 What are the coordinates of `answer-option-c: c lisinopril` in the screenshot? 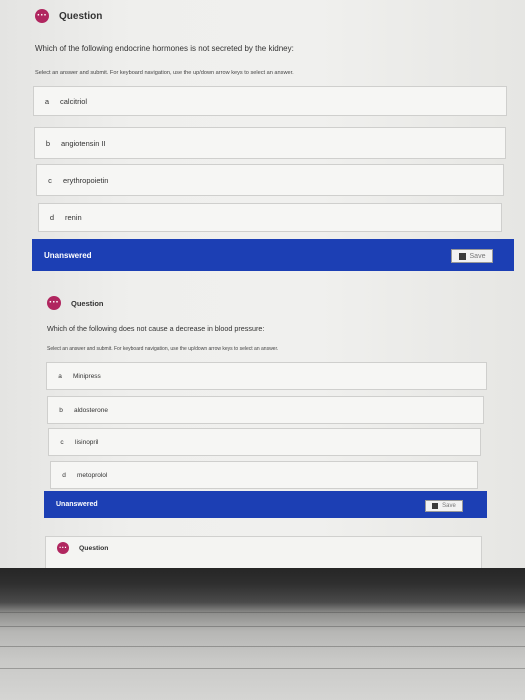 It's located at (264, 442).